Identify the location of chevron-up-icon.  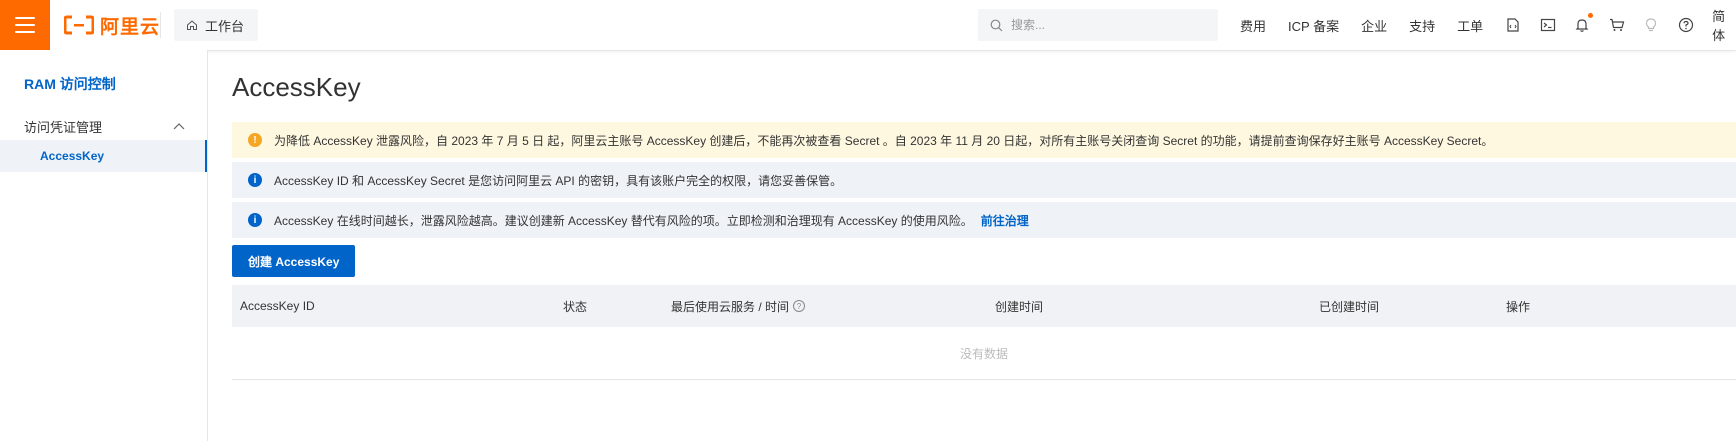
(179, 126).